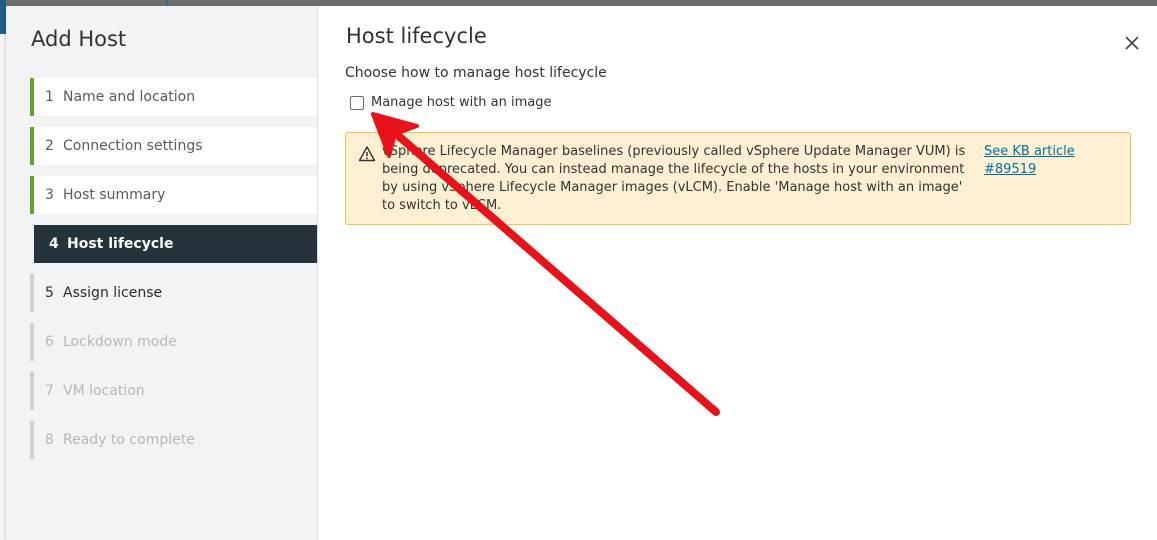 Image resolution: width=1157 pixels, height=540 pixels. What do you see at coordinates (461, 102) in the screenshot?
I see `checkbox-label: Manage host with an image` at bounding box center [461, 102].